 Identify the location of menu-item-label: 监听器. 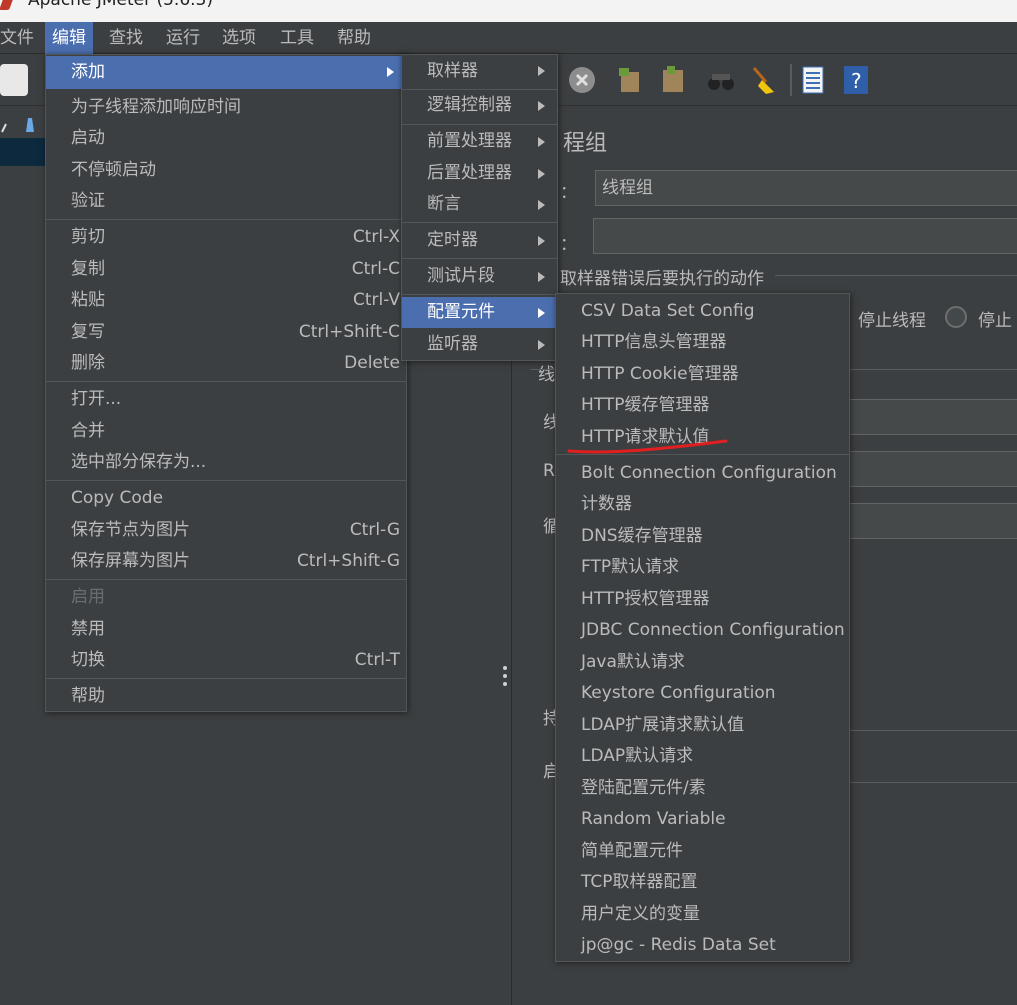
(452, 344).